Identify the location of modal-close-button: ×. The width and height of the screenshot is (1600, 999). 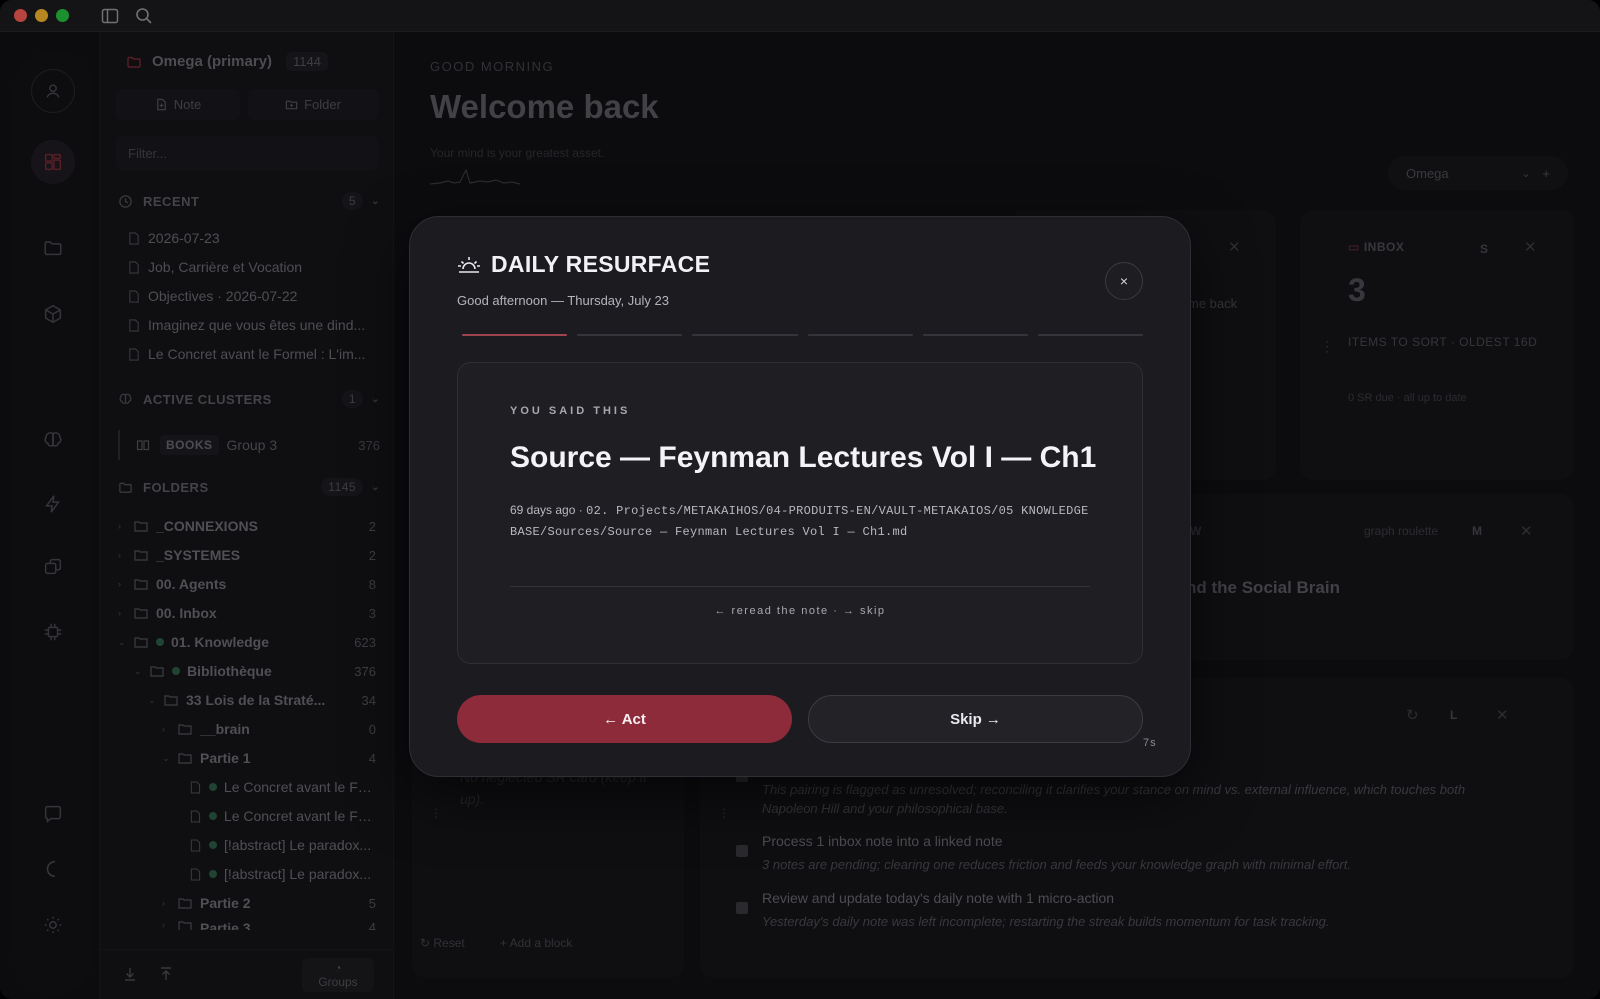
(1124, 281).